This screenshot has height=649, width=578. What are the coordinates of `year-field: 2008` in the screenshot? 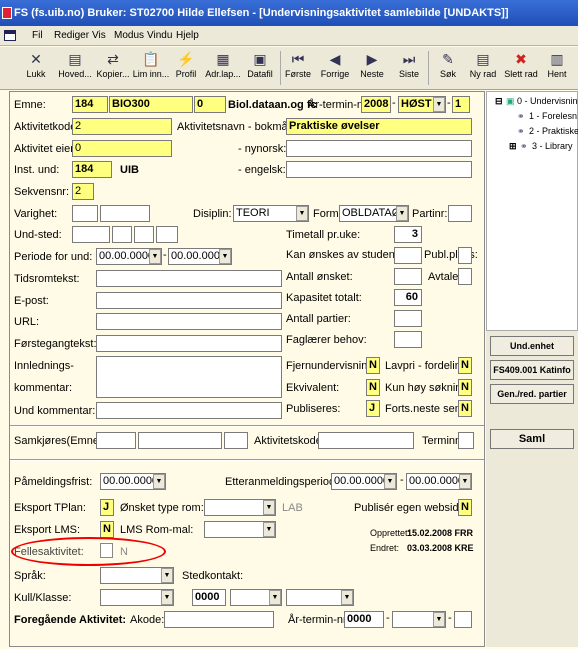 It's located at (376, 104).